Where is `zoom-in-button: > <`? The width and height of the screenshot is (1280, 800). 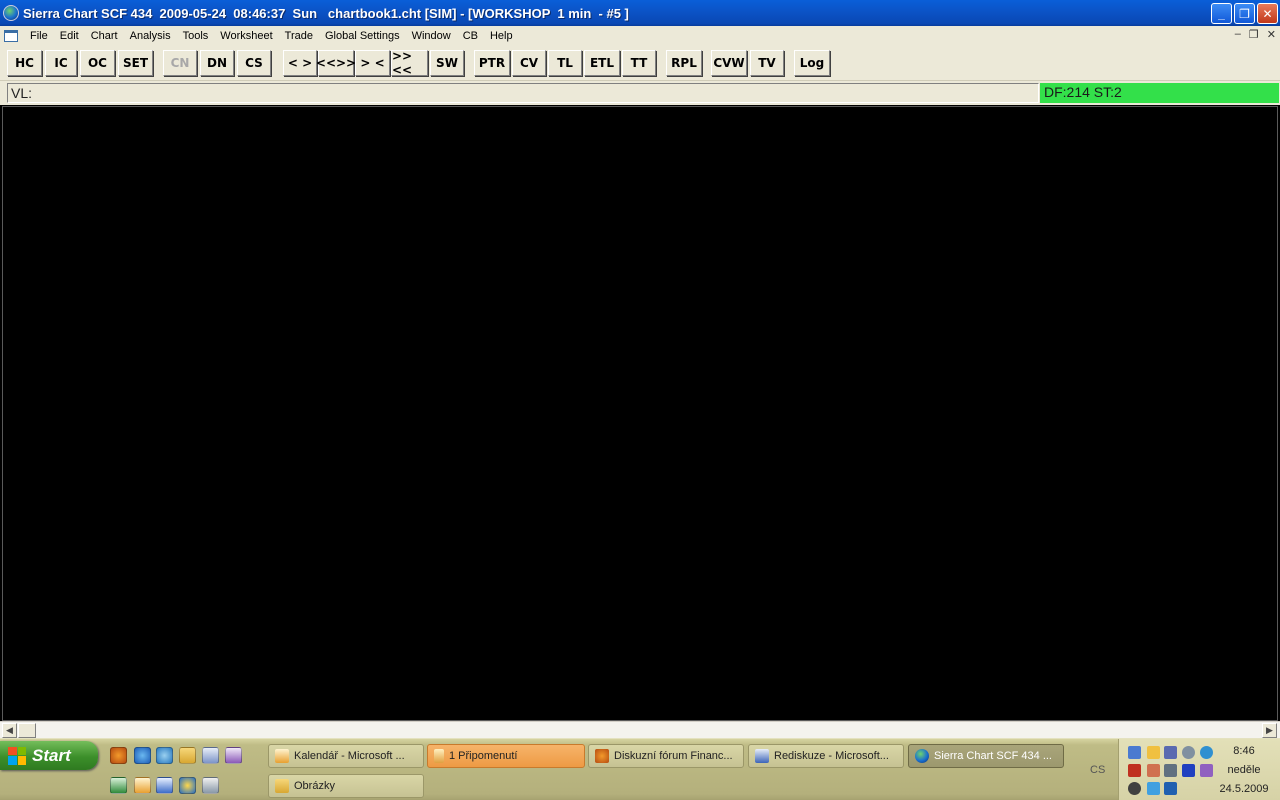 zoom-in-button: > < is located at coordinates (372, 63).